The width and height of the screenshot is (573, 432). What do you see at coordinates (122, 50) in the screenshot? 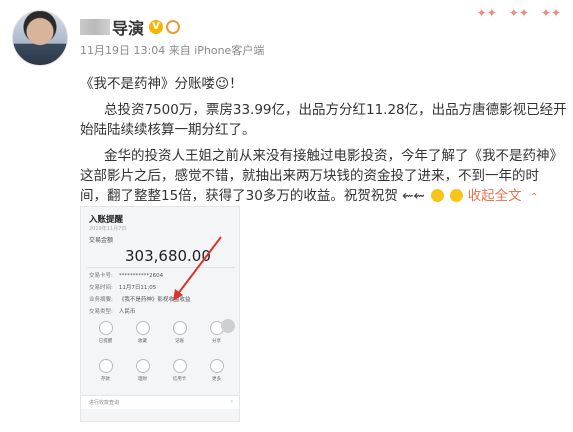
I see `post-timestamp: 11月19日 13:04` at bounding box center [122, 50].